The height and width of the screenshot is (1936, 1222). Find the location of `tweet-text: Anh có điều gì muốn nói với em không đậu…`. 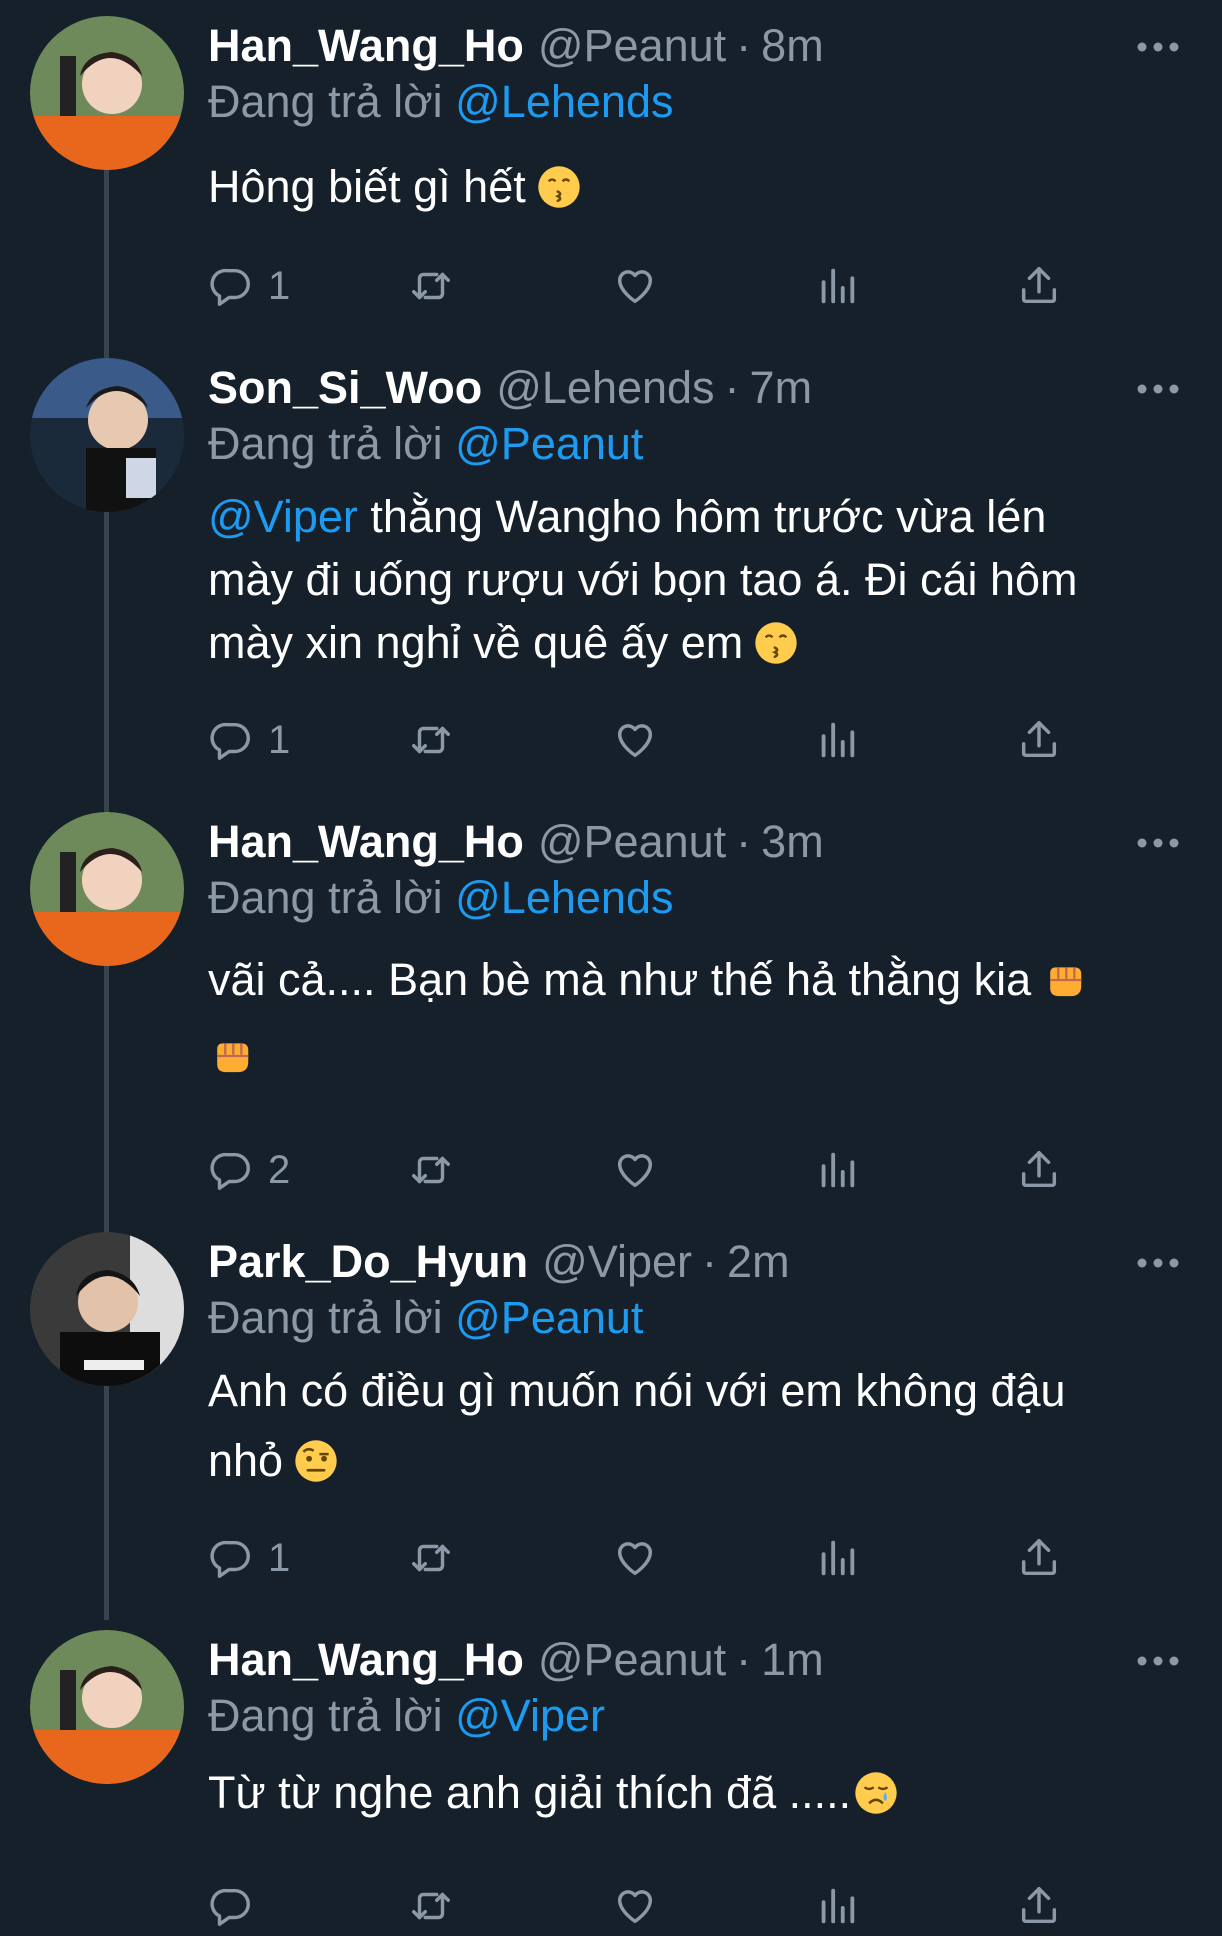

tweet-text: Anh có điều gì muốn nói với em không đậu… is located at coordinates (688, 1426).